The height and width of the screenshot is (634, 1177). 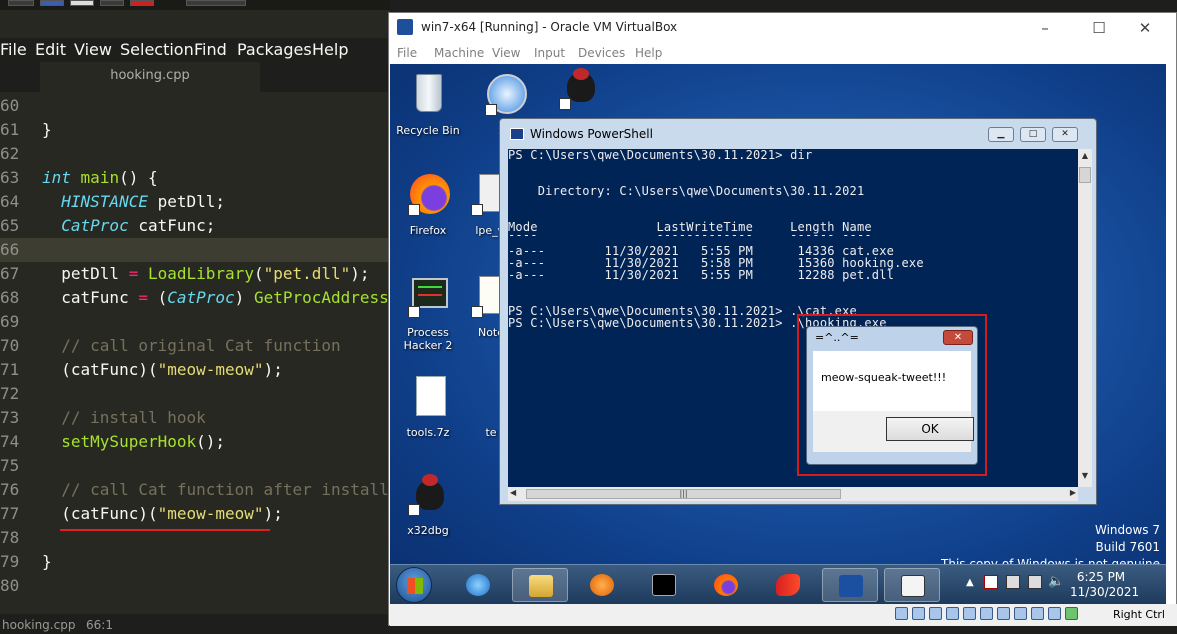 What do you see at coordinates (1013, 582) in the screenshot?
I see `device-icon` at bounding box center [1013, 582].